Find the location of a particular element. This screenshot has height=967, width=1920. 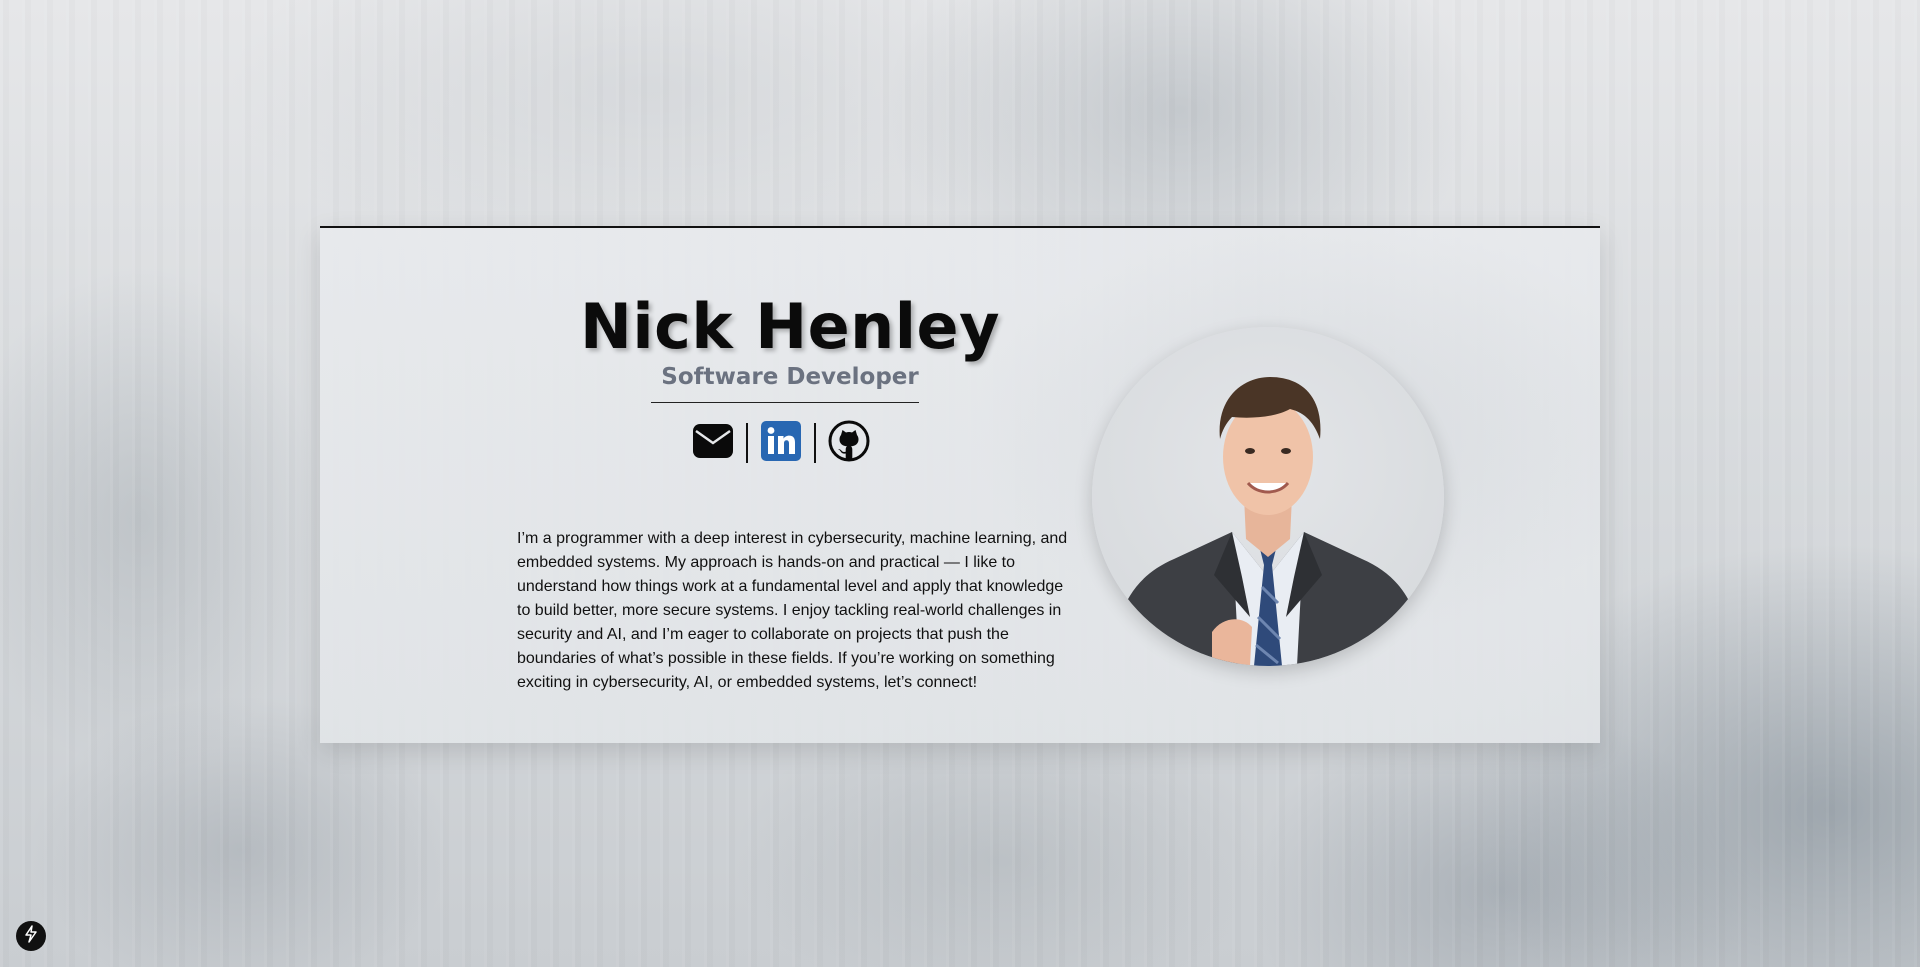

email-link is located at coordinates (713, 443).